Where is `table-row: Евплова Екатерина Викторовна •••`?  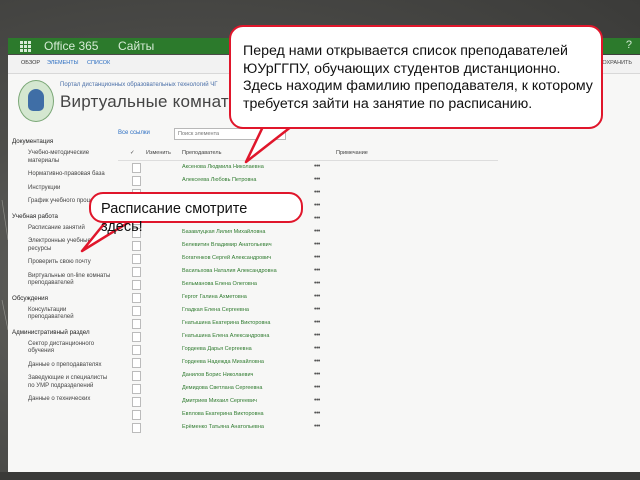
table-row: Евплова Екатерина Викторовна ••• is located at coordinates (308, 414).